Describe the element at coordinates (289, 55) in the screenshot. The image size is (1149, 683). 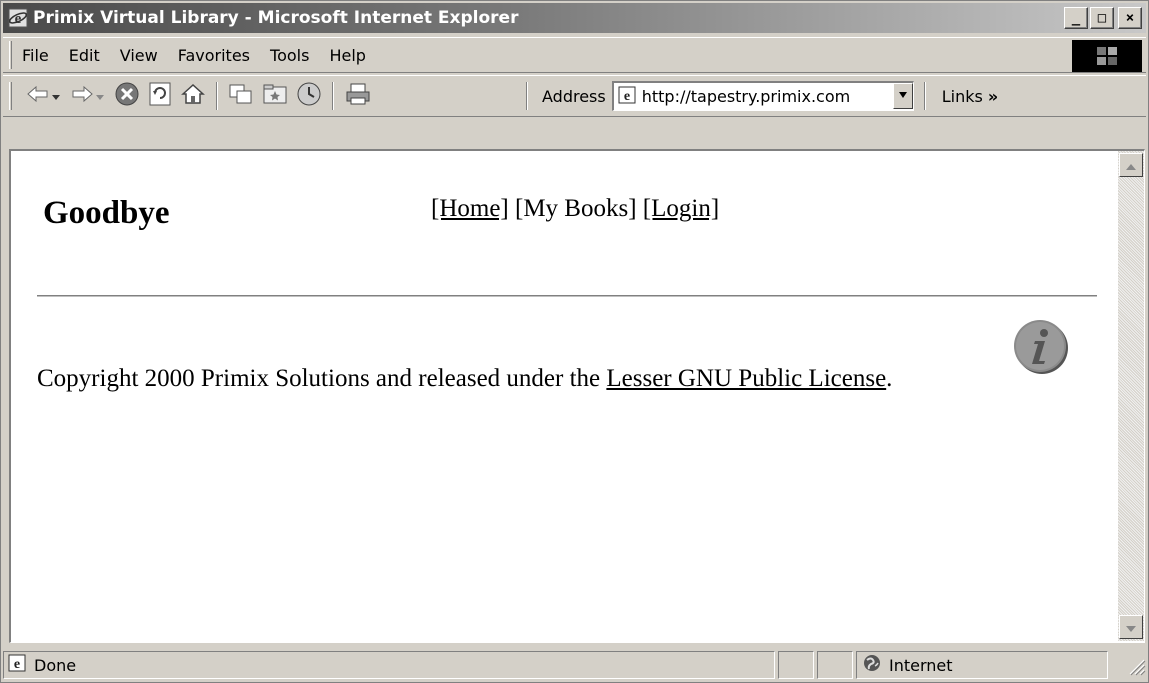
I see `menu-tools: Tools` at that location.